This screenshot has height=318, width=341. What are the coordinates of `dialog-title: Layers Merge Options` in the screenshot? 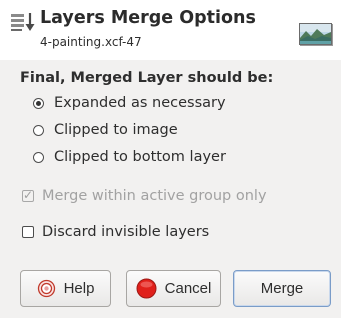 It's located at (148, 18).